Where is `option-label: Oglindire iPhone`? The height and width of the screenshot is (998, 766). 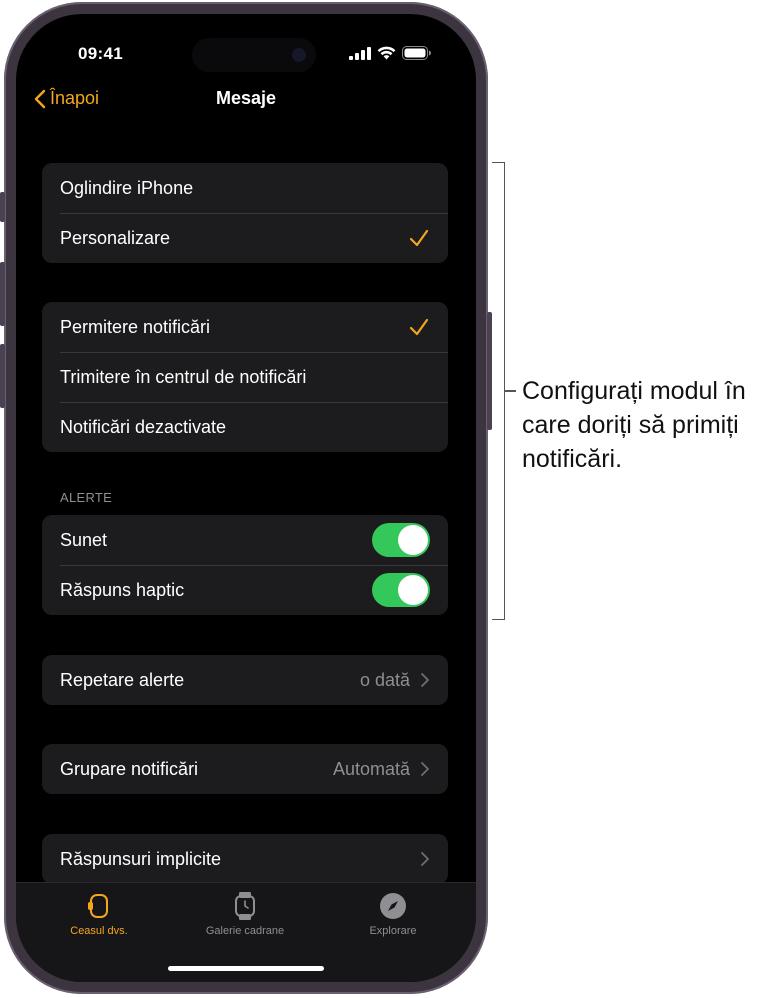 option-label: Oglindire iPhone is located at coordinates (127, 187).